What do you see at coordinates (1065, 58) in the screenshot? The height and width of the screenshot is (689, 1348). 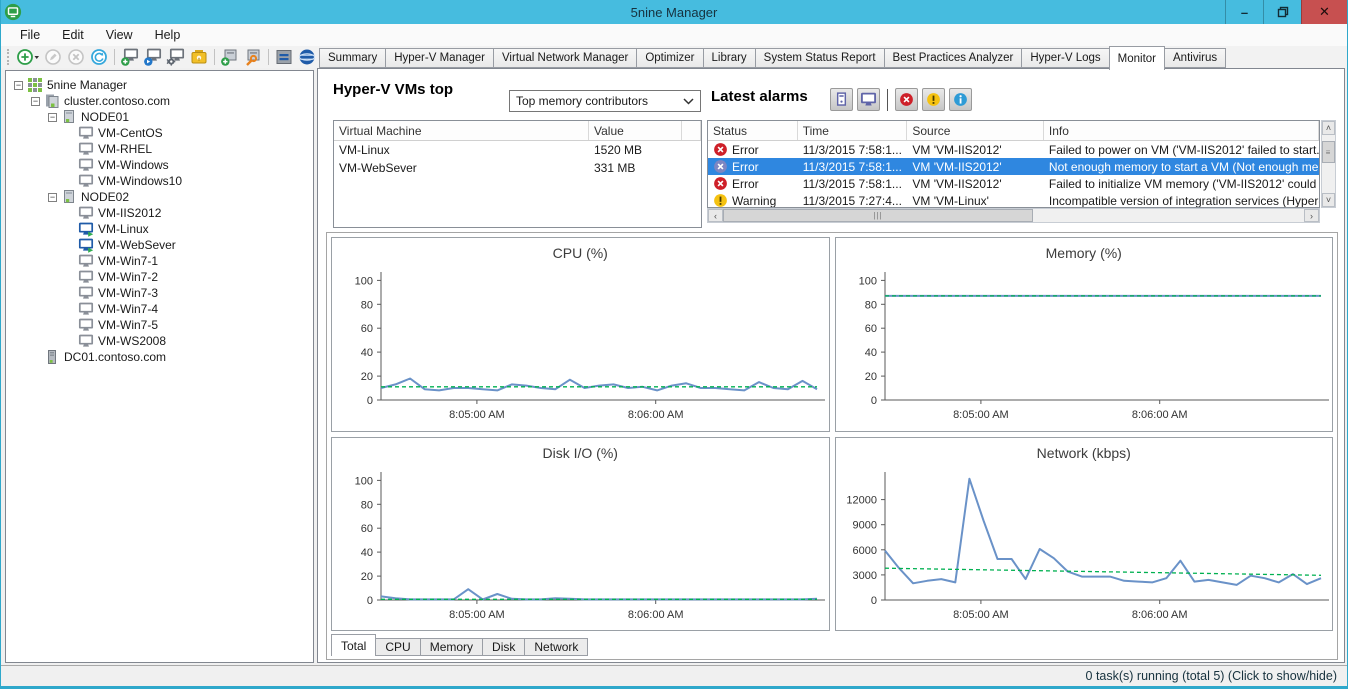 I see `tab-hyper-v-logs: Hyper-V Logs` at bounding box center [1065, 58].